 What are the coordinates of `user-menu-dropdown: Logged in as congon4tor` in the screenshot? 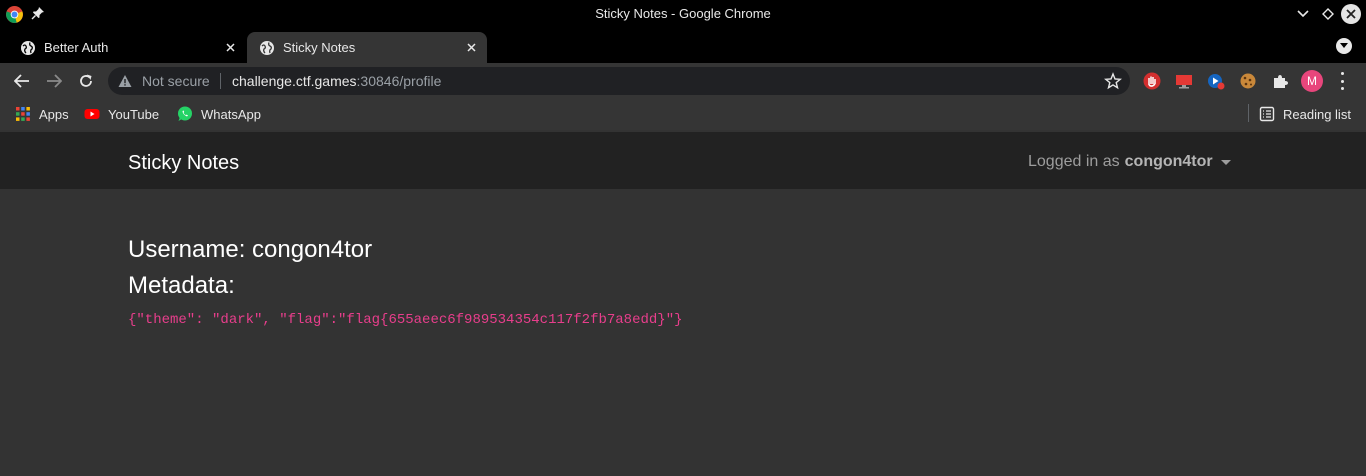 It's located at (1129, 162).